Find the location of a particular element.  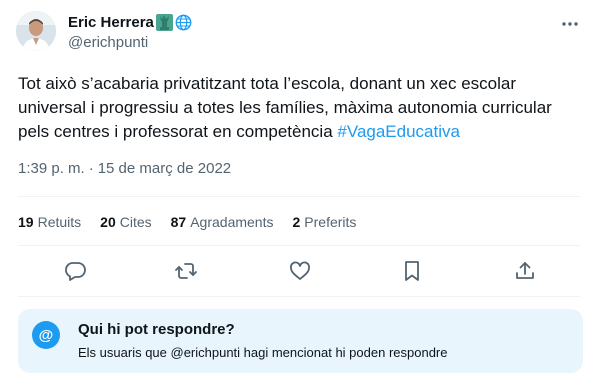

tweet-time: 1:39 p. m. is located at coordinates (51, 168).